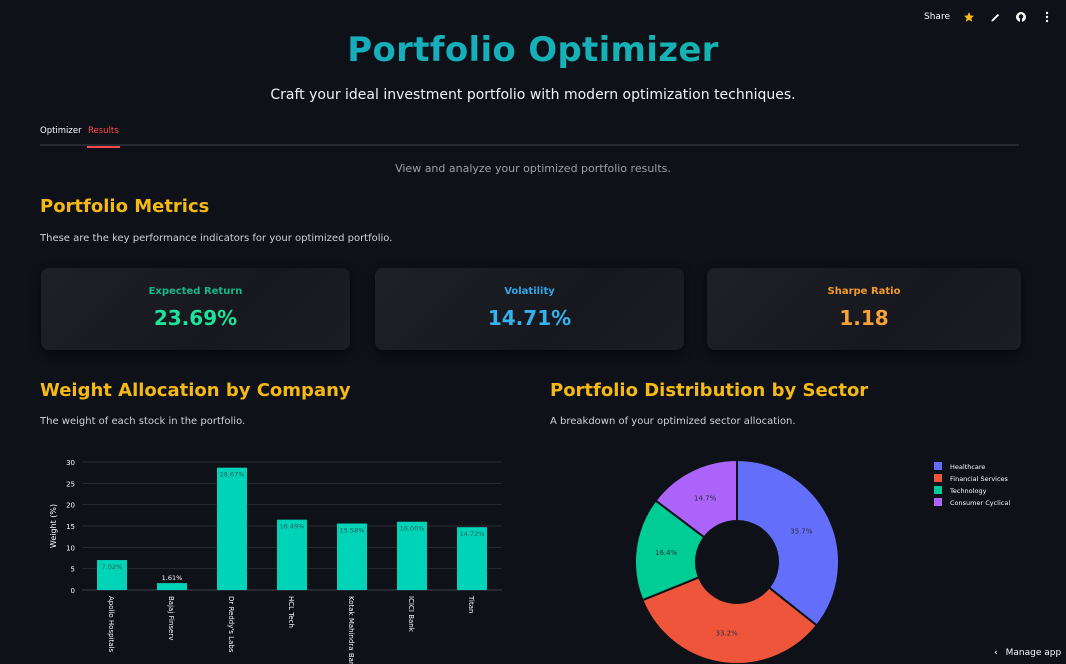 The image size is (1066, 664). What do you see at coordinates (232, 475) in the screenshot?
I see `bar-data-label: 28.67%` at bounding box center [232, 475].